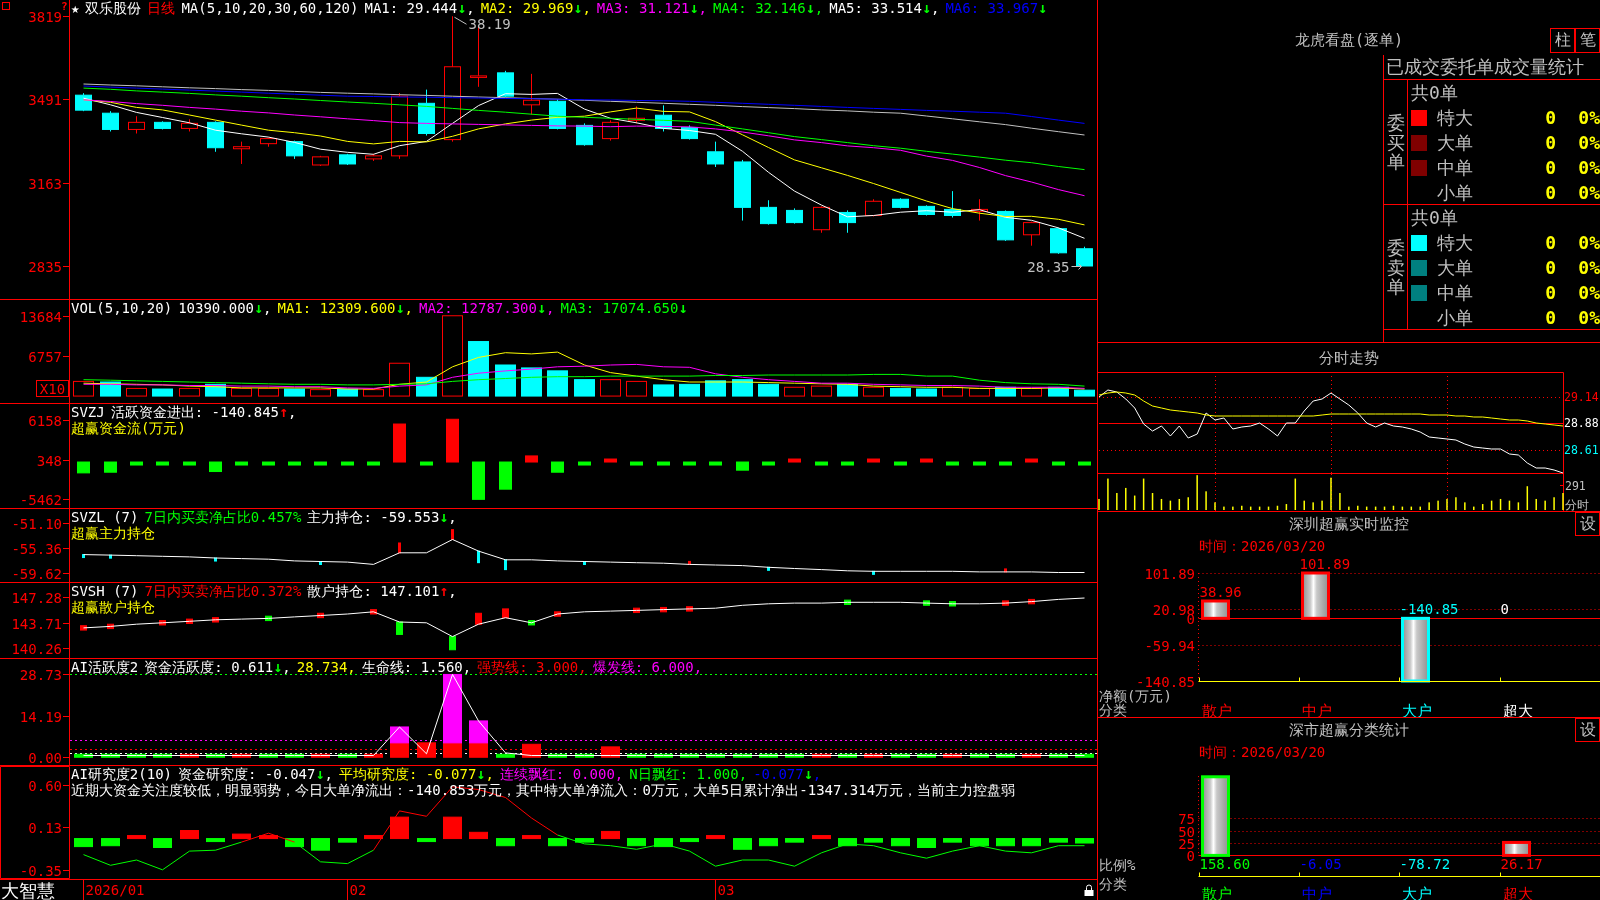  What do you see at coordinates (40, 316) in the screenshot?
I see `axis-label: 13684` at bounding box center [40, 316].